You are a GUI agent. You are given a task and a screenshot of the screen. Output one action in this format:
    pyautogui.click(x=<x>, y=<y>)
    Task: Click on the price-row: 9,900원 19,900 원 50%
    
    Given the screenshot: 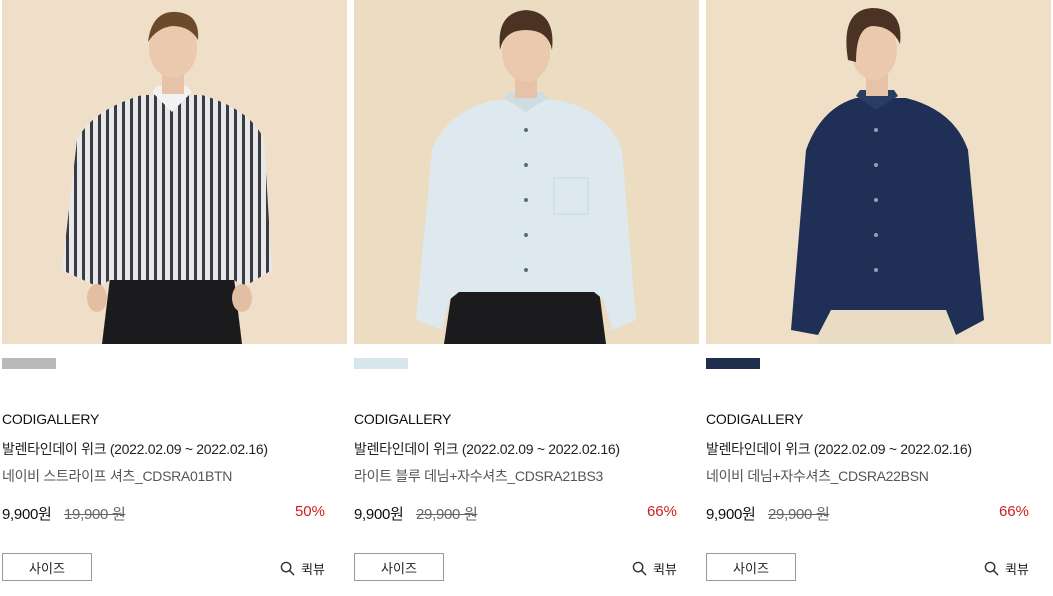 What is the action you would take?
    pyautogui.click(x=163, y=513)
    